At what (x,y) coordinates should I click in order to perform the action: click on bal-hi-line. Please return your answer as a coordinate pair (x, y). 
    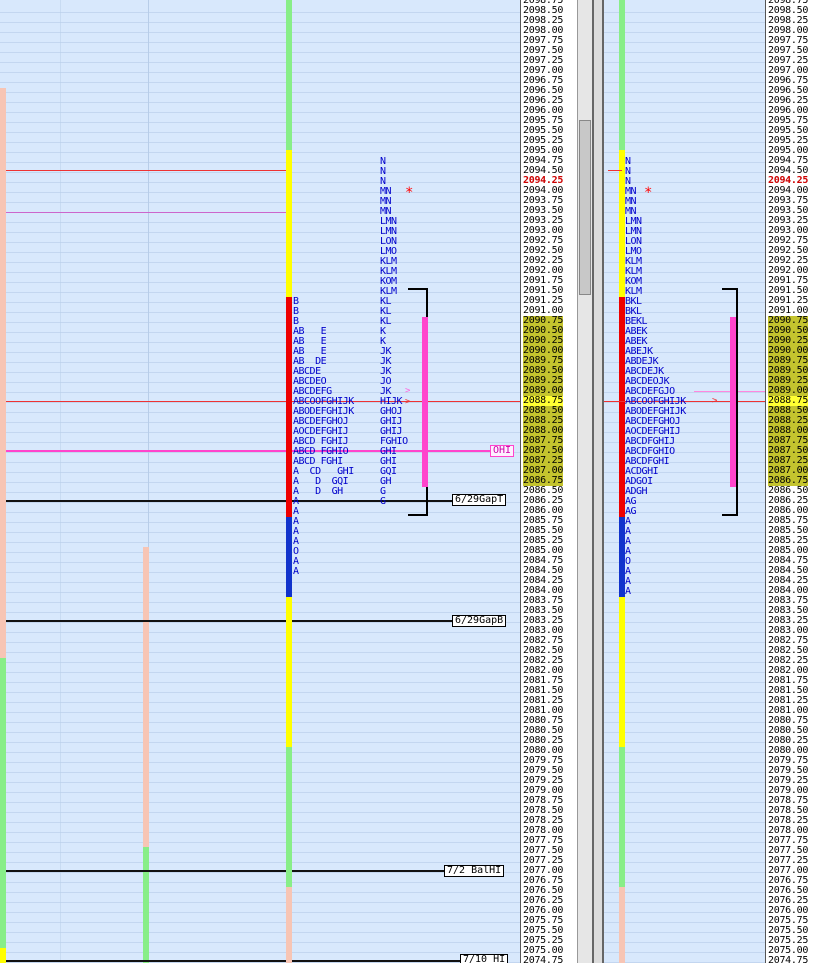
    Looking at the image, I should click on (225, 871).